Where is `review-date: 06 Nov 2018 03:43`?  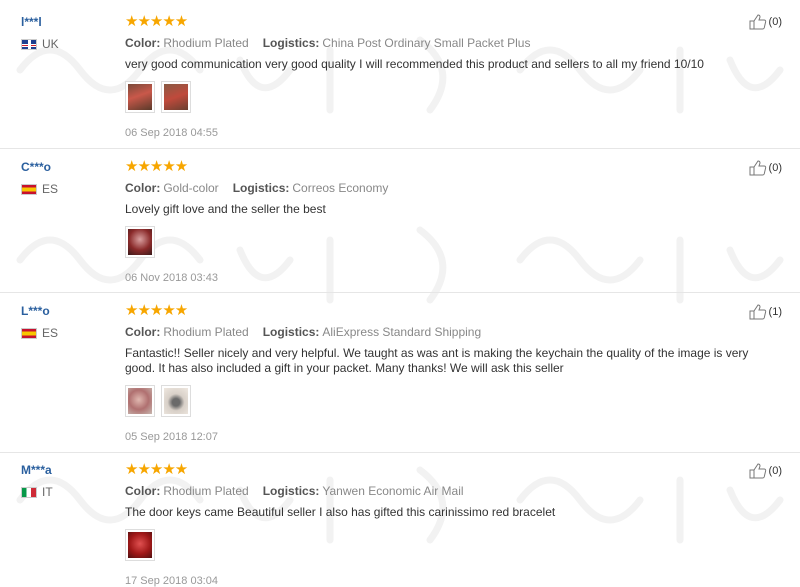
review-date: 06 Nov 2018 03:43 is located at coordinates (171, 278).